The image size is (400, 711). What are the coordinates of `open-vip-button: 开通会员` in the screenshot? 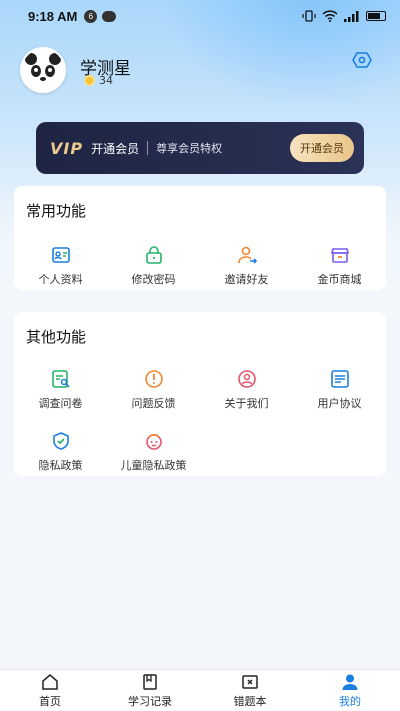 It's located at (322, 148).